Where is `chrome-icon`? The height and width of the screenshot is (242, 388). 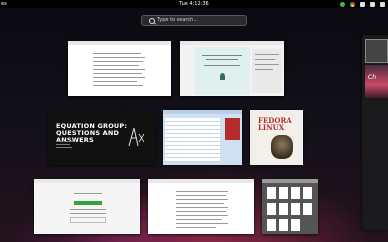
chrome-icon is located at coordinates (352, 4).